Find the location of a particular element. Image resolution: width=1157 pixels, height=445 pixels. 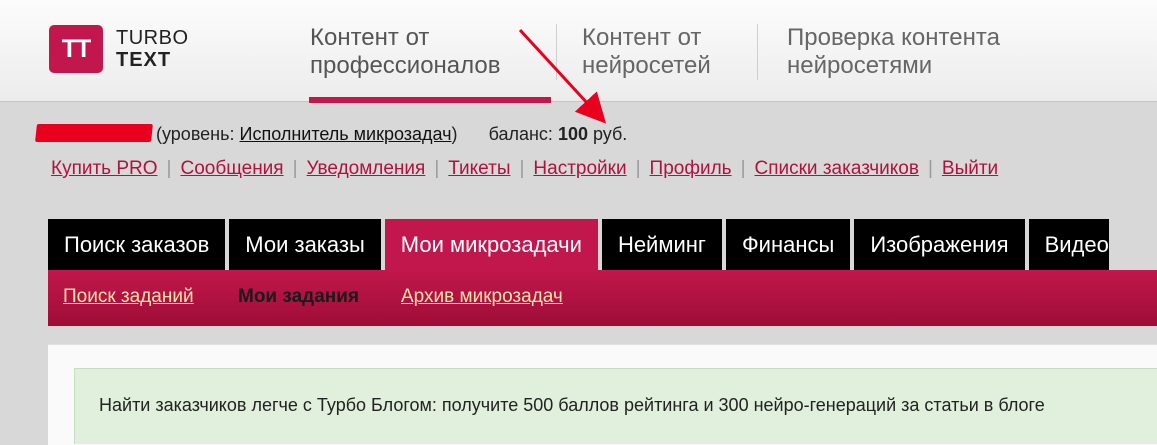

link-tickets: Тикеты is located at coordinates (479, 168).